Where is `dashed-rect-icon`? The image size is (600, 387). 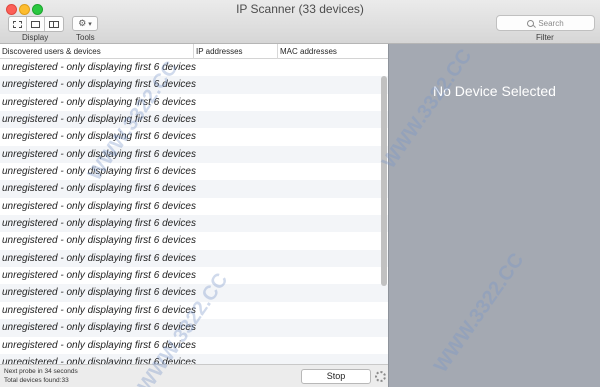 dashed-rect-icon is located at coordinates (17, 24).